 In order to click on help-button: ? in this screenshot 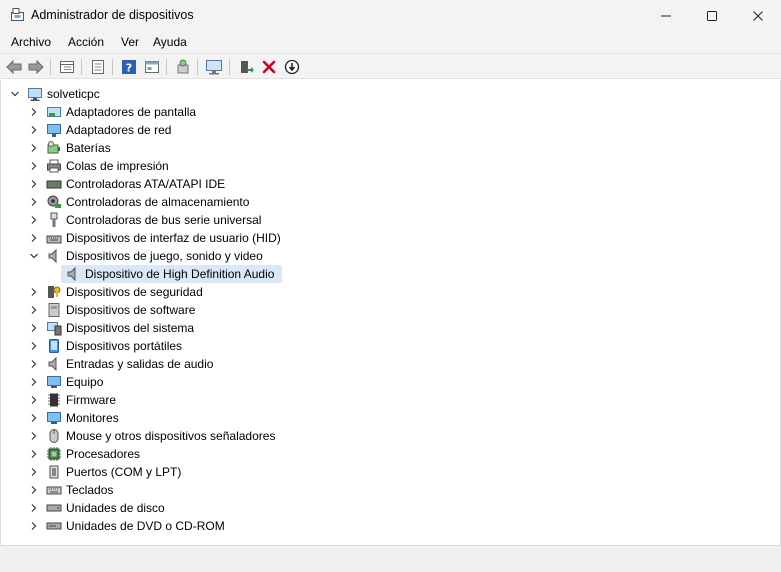, I will do `click(129, 67)`.